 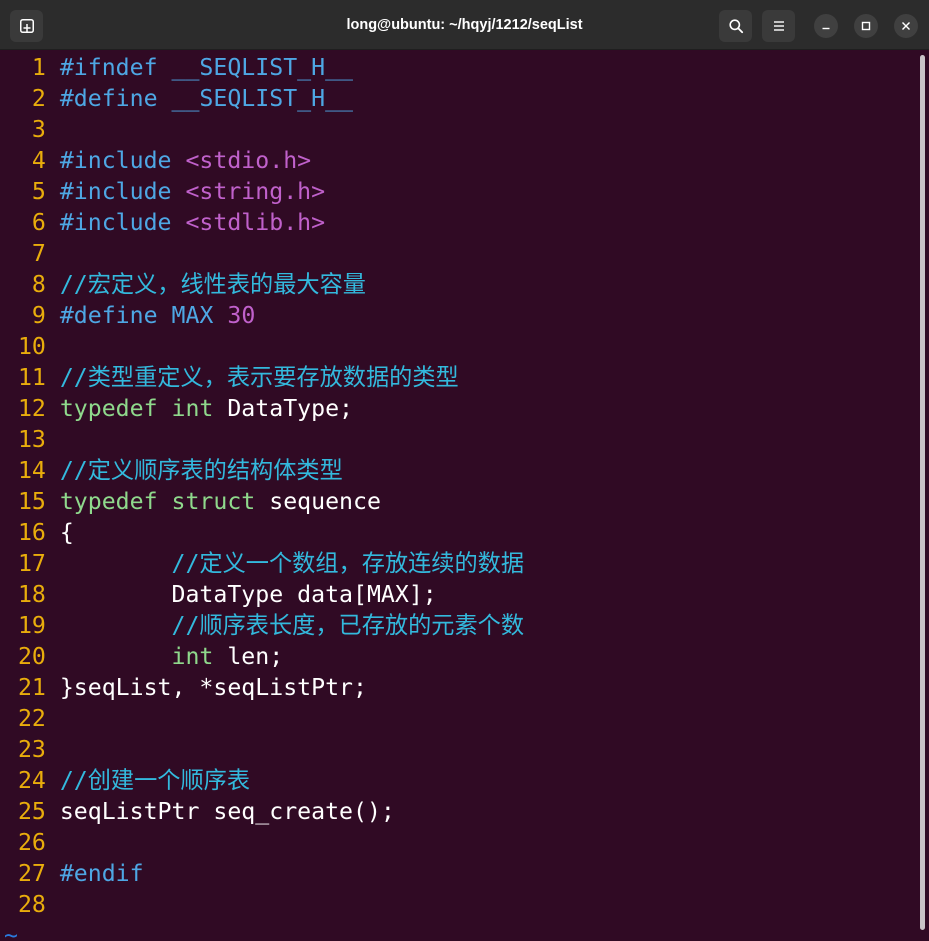 What do you see at coordinates (826, 26) in the screenshot?
I see `minimize-button` at bounding box center [826, 26].